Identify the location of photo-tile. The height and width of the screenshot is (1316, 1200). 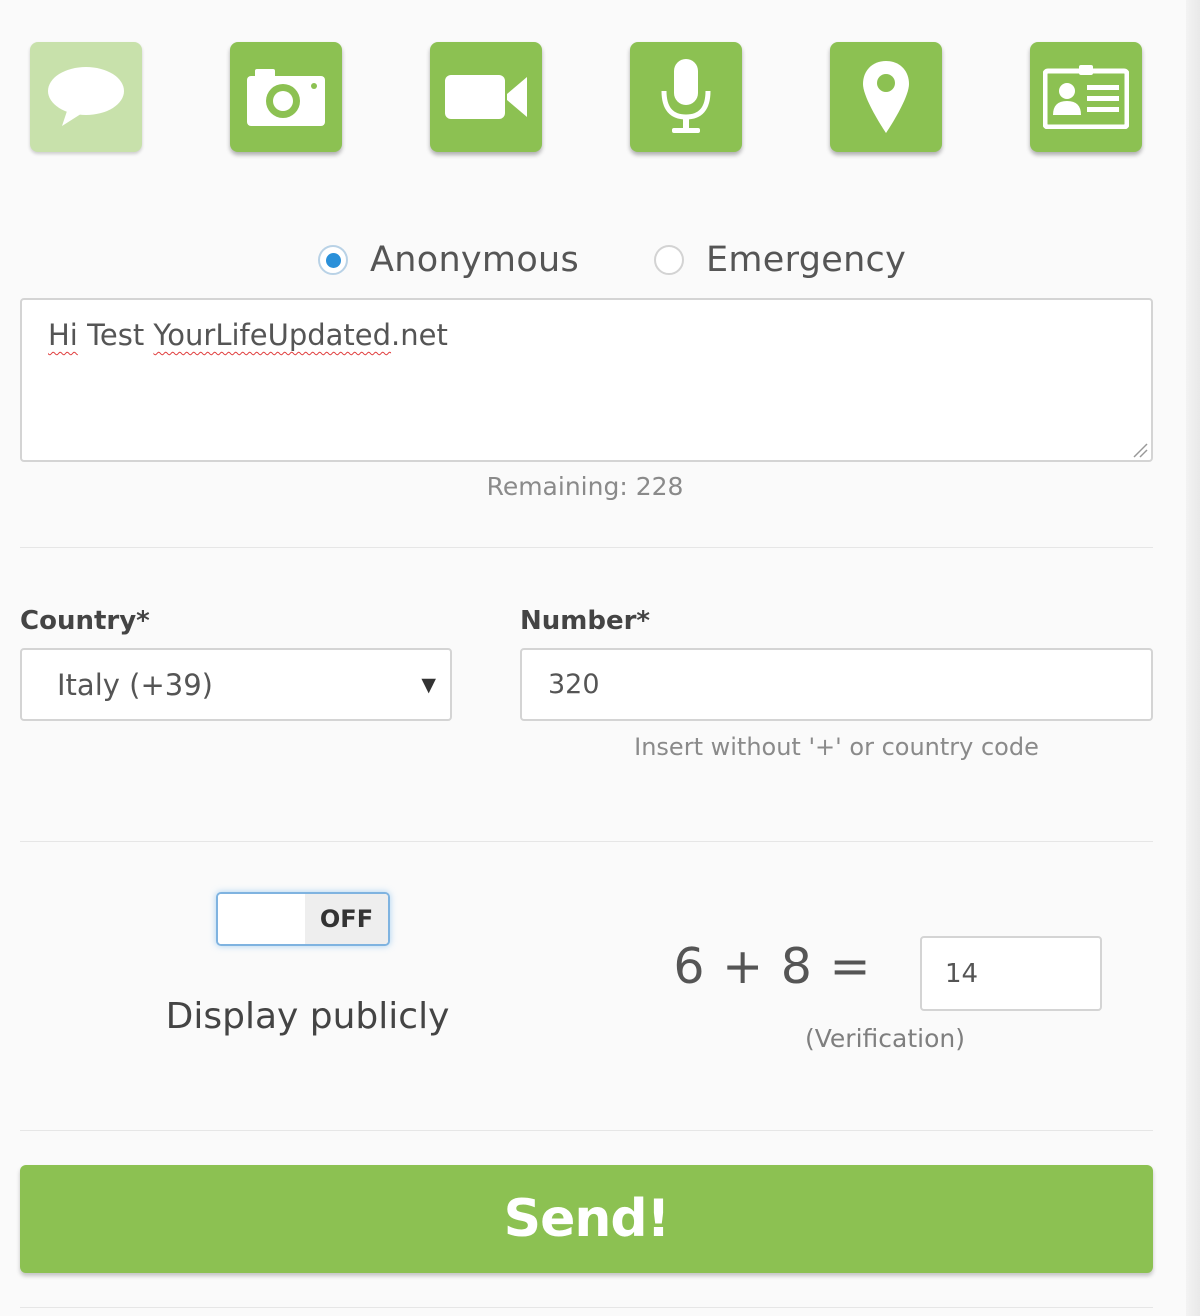
(286, 97).